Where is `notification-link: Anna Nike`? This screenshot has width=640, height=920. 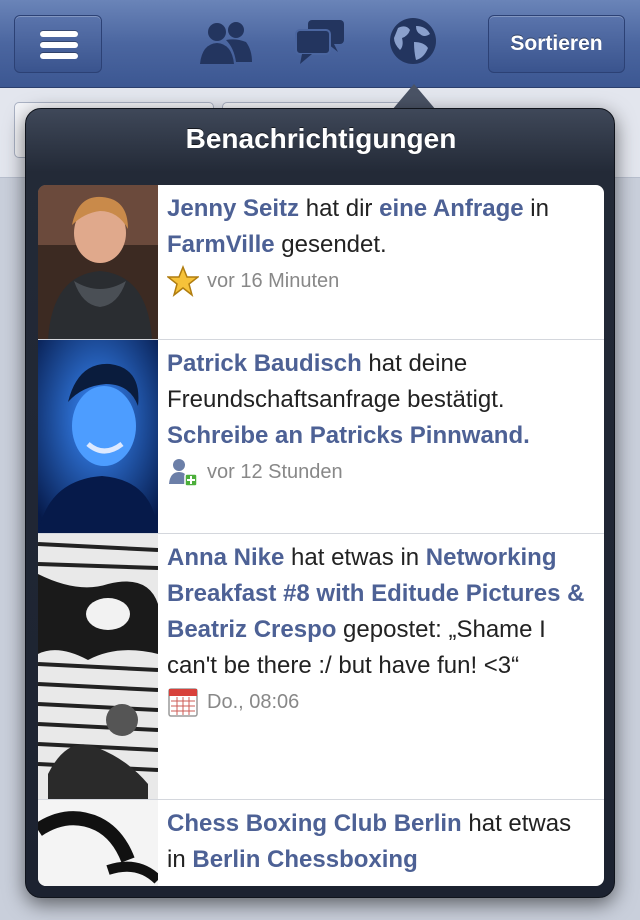
notification-link: Anna Nike is located at coordinates (225, 557).